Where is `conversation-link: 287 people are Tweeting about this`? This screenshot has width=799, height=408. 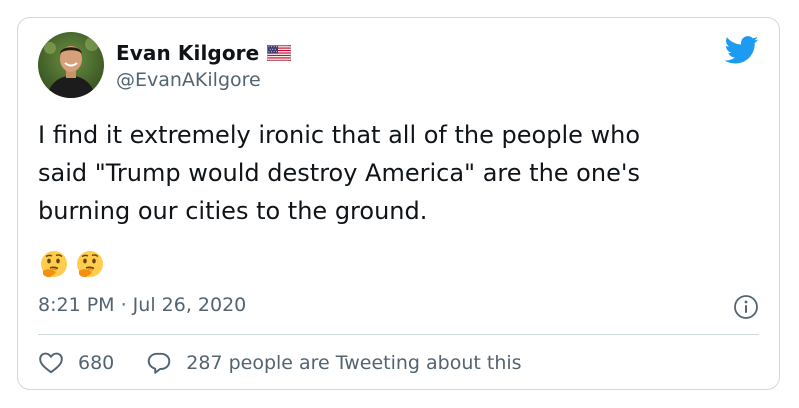
conversation-link: 287 people are Tweeting about this is located at coordinates (334, 363).